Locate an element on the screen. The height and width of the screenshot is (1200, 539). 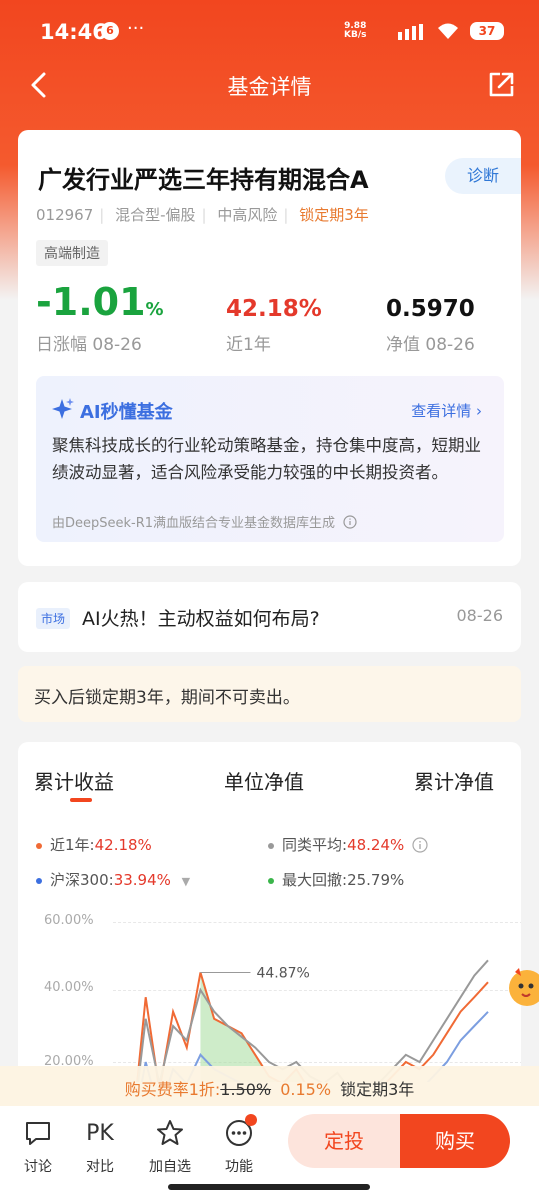
lock-notice: 买入后锁定期3年，期间不可卖出。 is located at coordinates (269, 694).